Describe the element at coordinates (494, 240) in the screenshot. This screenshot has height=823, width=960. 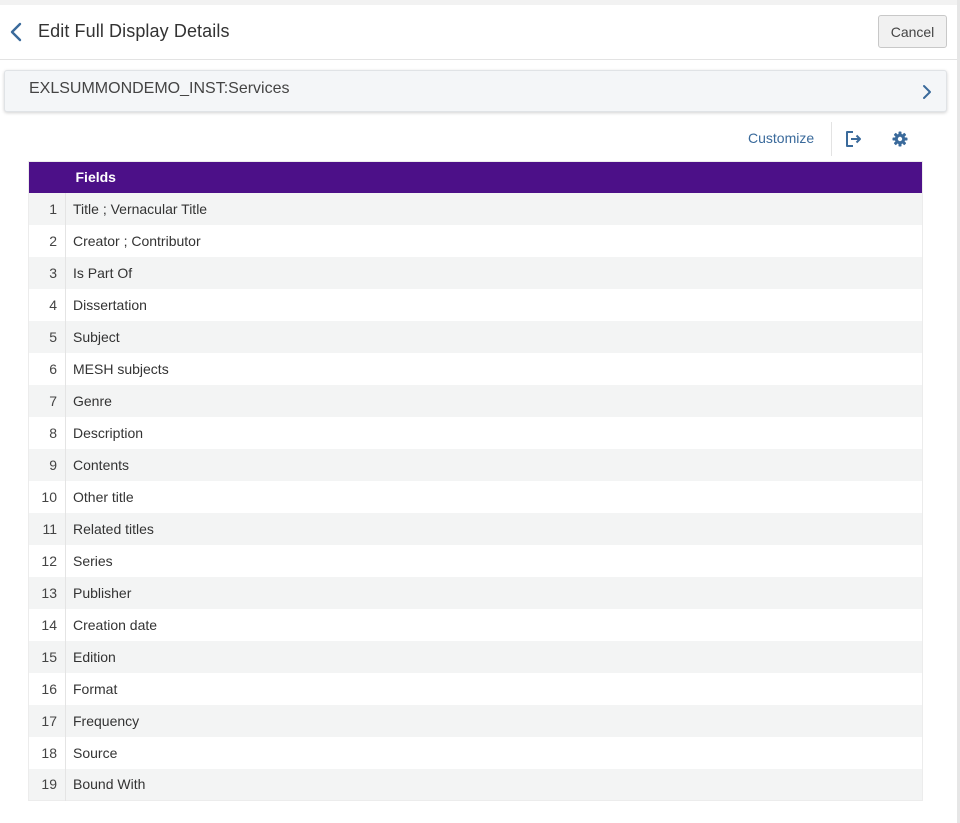
I see `field-name: Creator ; Contributor` at that location.